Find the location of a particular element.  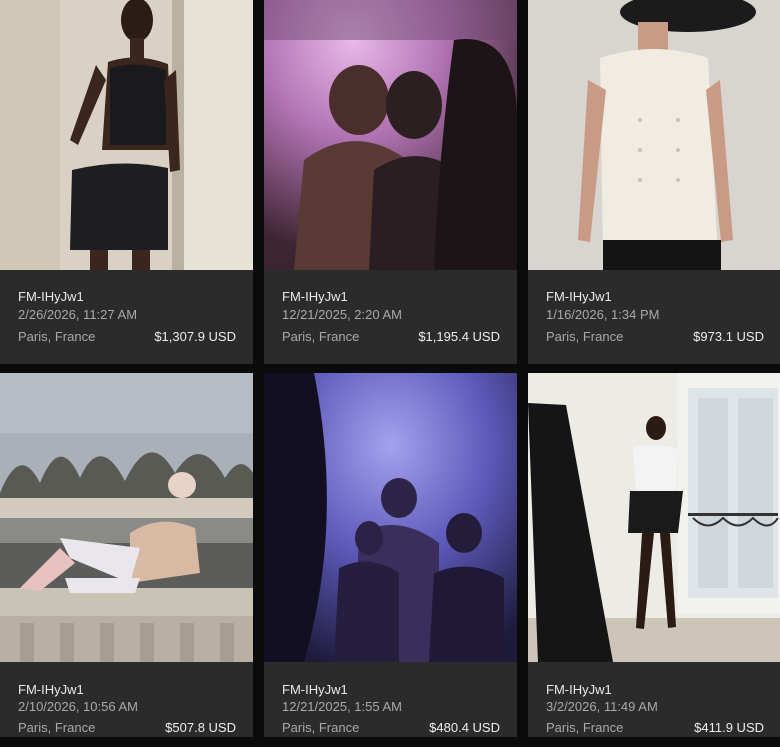

listing-price: $1,195.4 USD is located at coordinates (459, 336).